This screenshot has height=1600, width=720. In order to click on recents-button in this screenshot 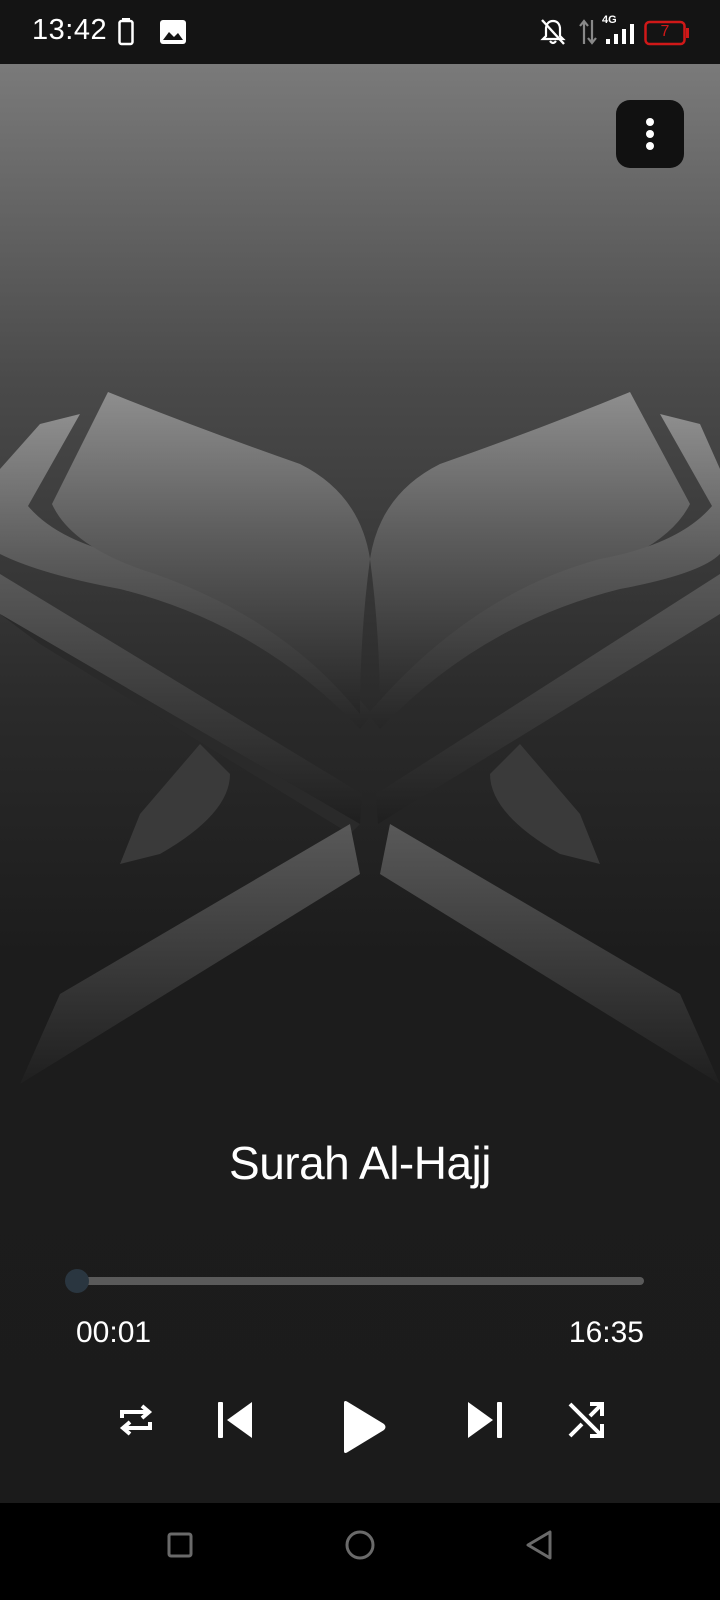, I will do `click(180, 1547)`.